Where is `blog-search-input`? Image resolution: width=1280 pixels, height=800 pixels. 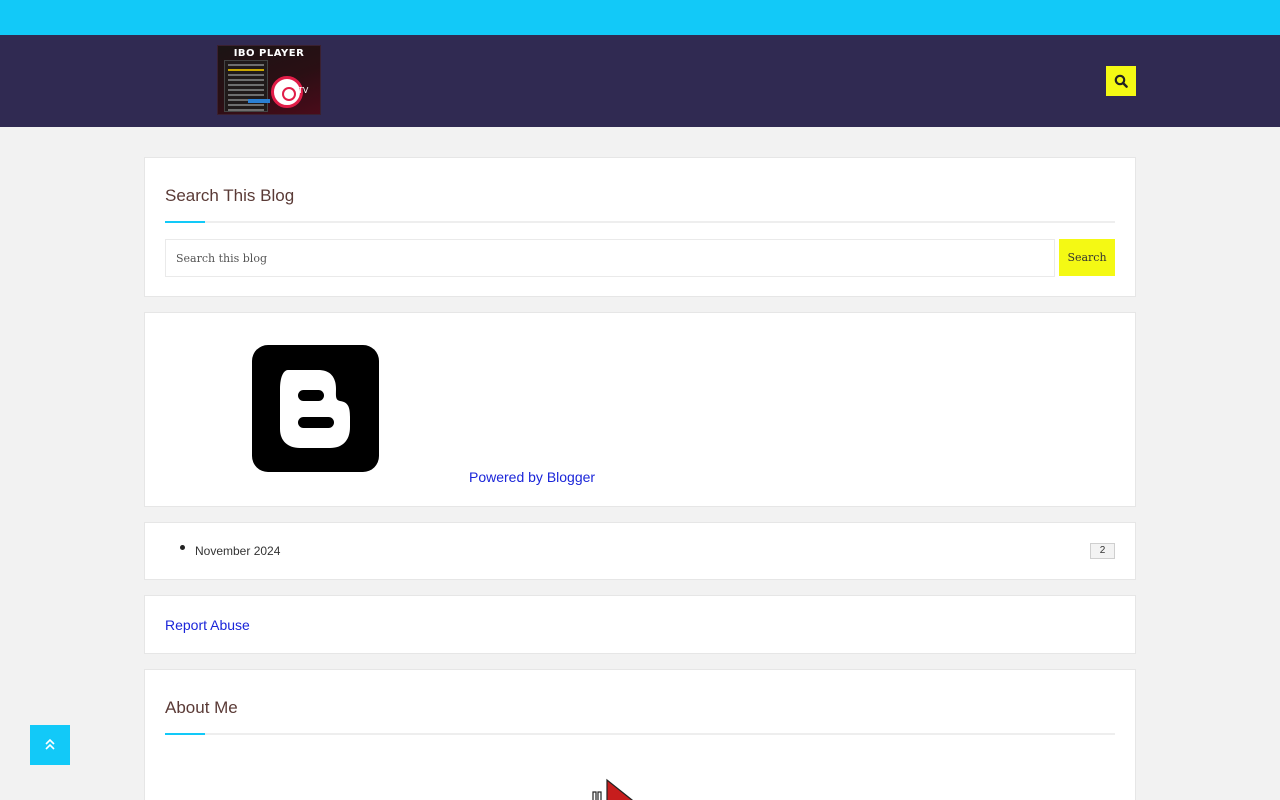 blog-search-input is located at coordinates (610, 258).